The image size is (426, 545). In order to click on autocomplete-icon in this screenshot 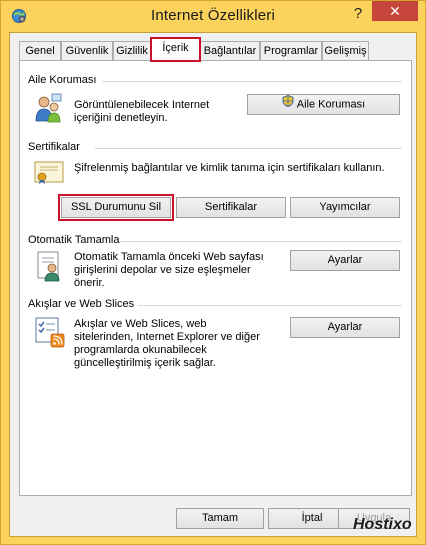, I will do `click(49, 267)`.